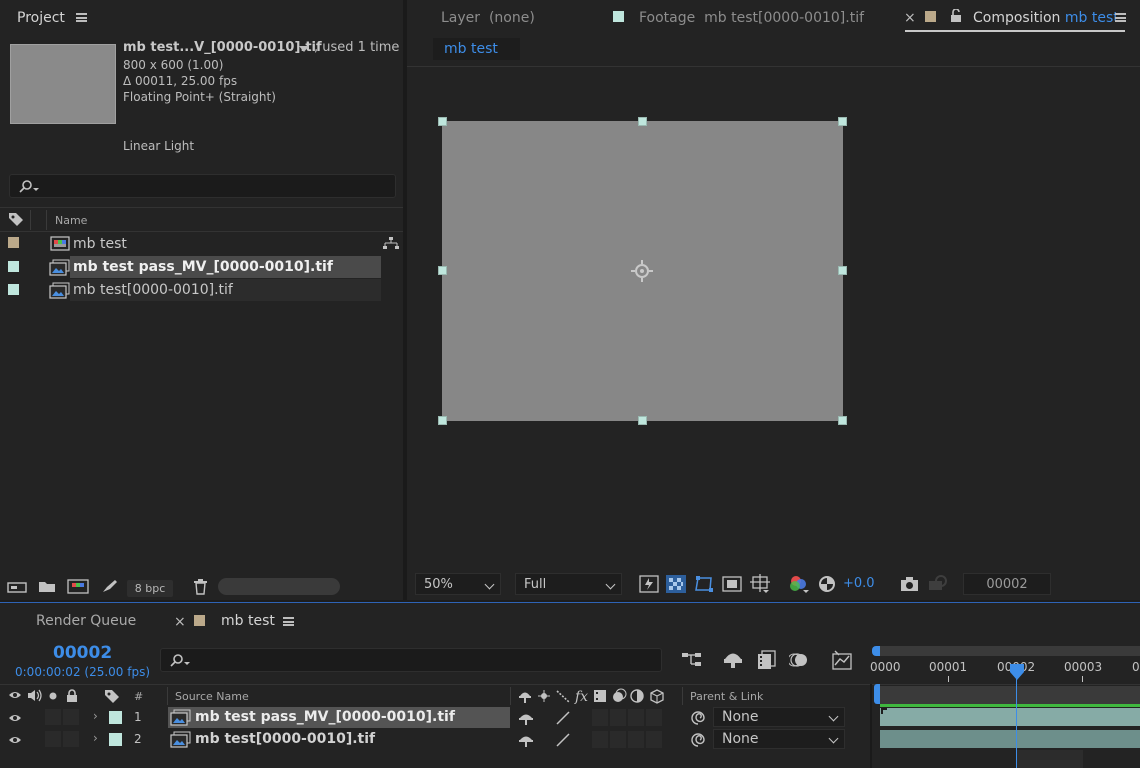 The height and width of the screenshot is (768, 1140). What do you see at coordinates (411, 660) in the screenshot?
I see `timeline-search-input` at bounding box center [411, 660].